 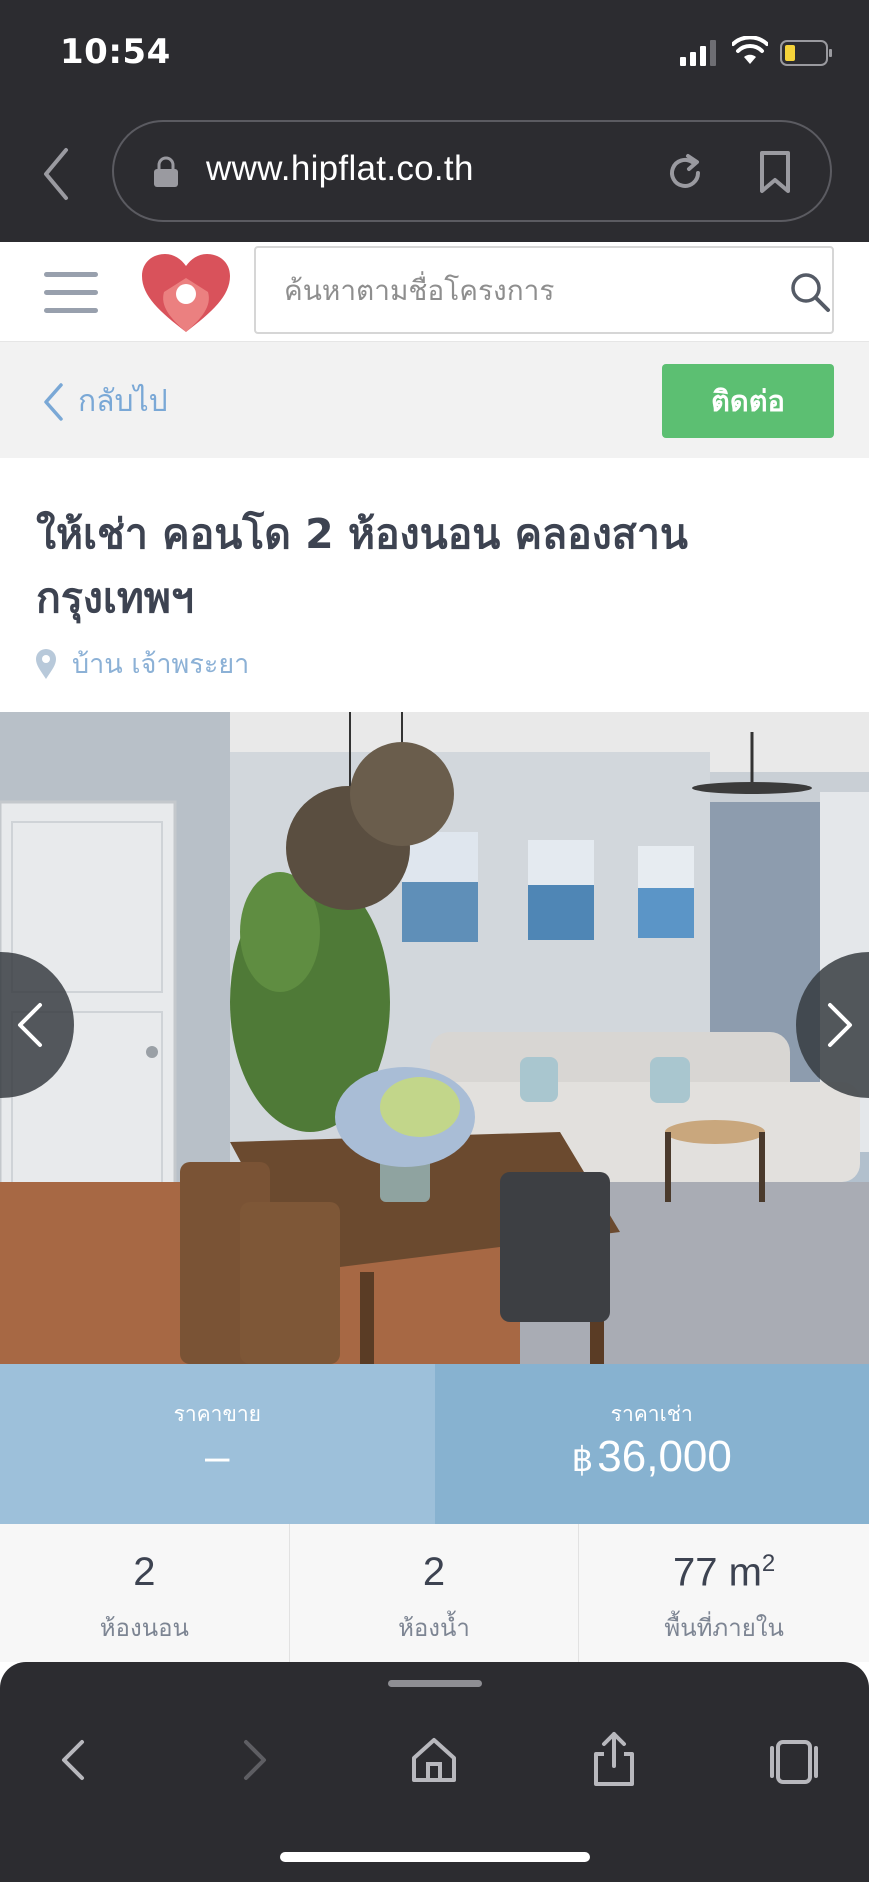 I want to click on home-icon, so click(x=434, y=1760).